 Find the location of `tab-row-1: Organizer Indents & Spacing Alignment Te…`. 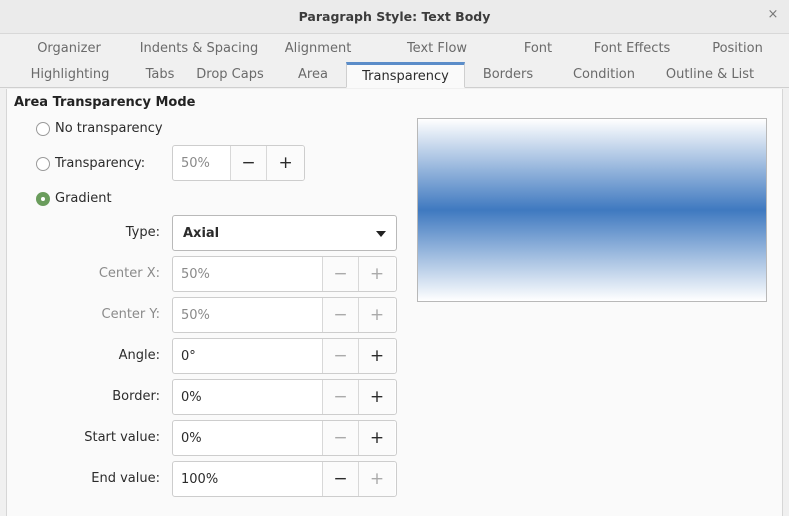

tab-row-1: Organizer Indents & Spacing Alignment Te… is located at coordinates (394, 48).